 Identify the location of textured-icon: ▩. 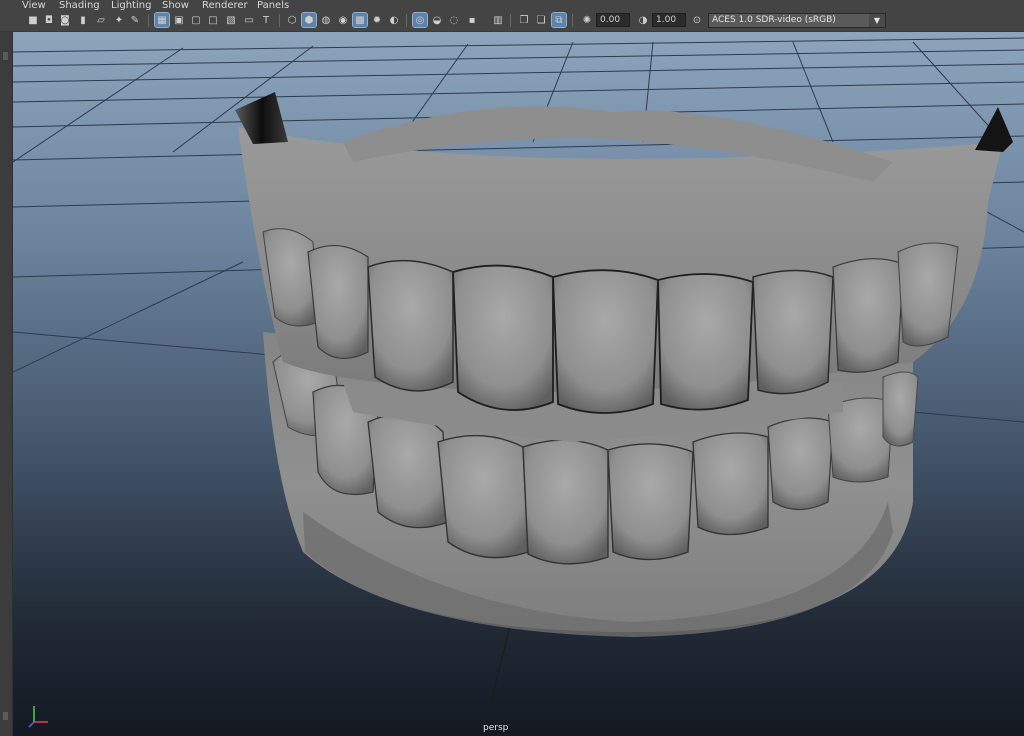
(360, 20).